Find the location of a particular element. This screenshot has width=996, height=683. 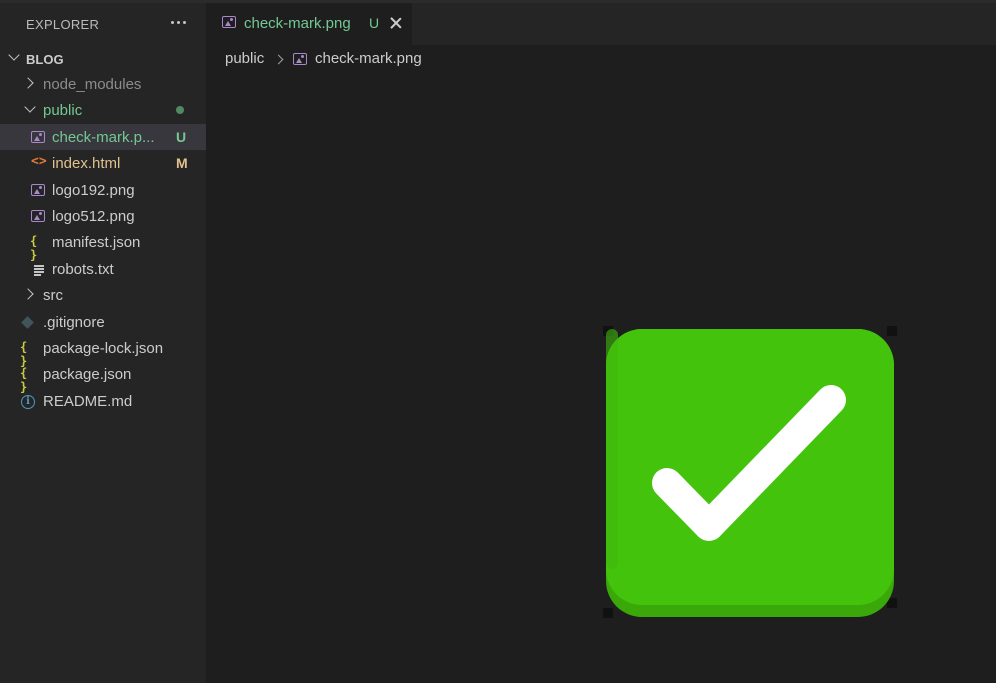

tree-item-public: public is located at coordinates (103, 110).